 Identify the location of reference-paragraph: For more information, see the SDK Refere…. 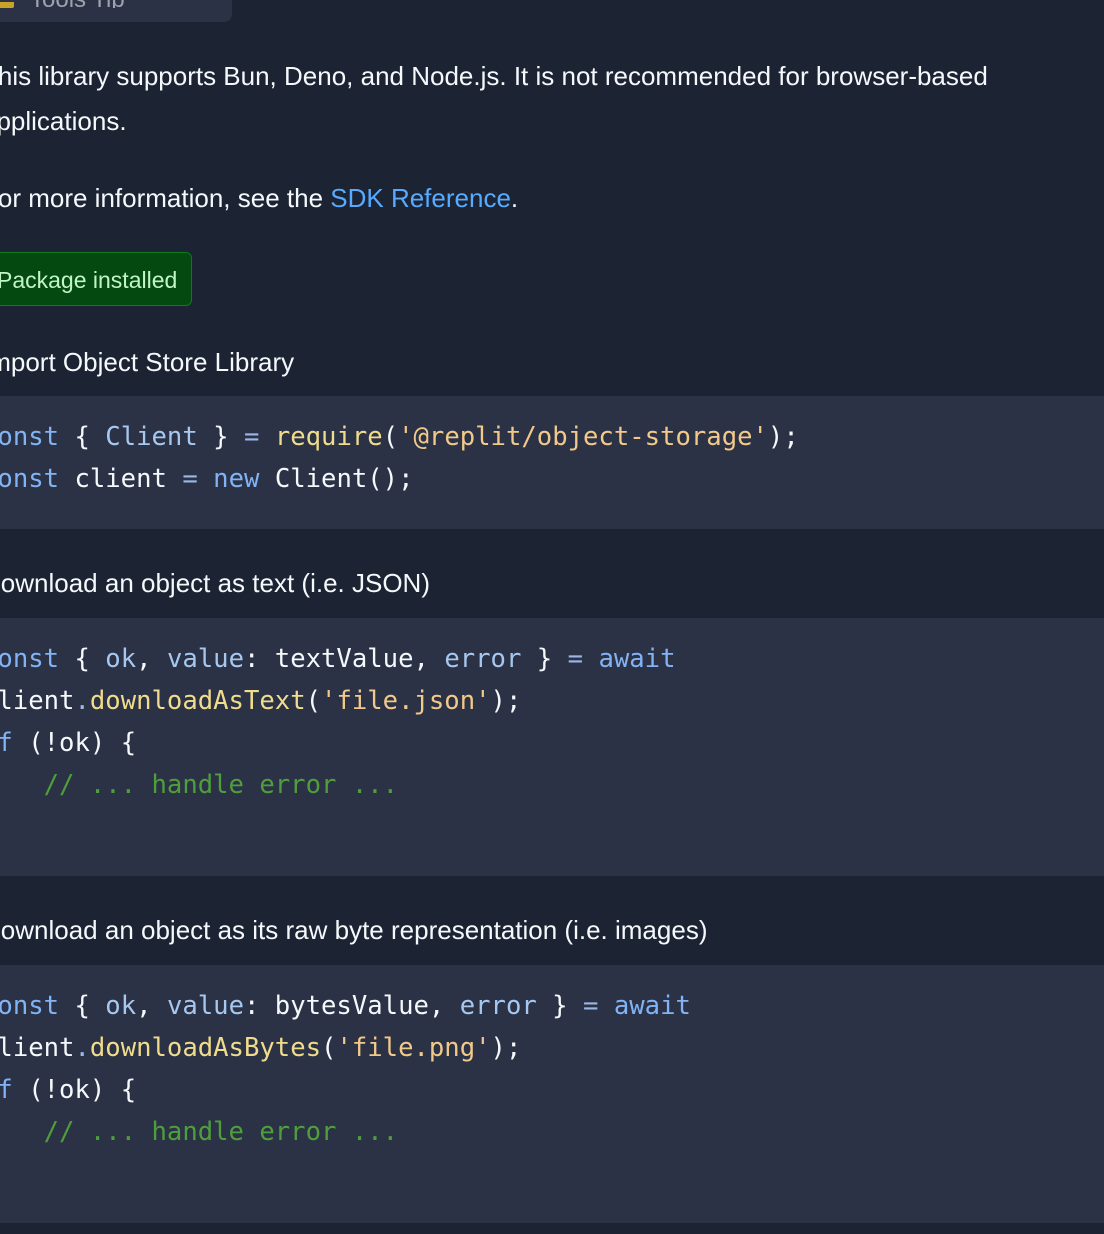
(259, 198).